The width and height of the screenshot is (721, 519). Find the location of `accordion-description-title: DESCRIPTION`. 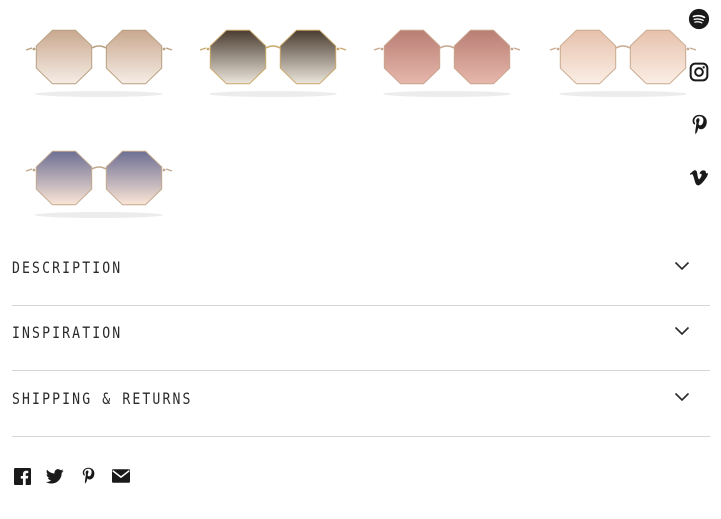

accordion-description-title: DESCRIPTION is located at coordinates (67, 267).